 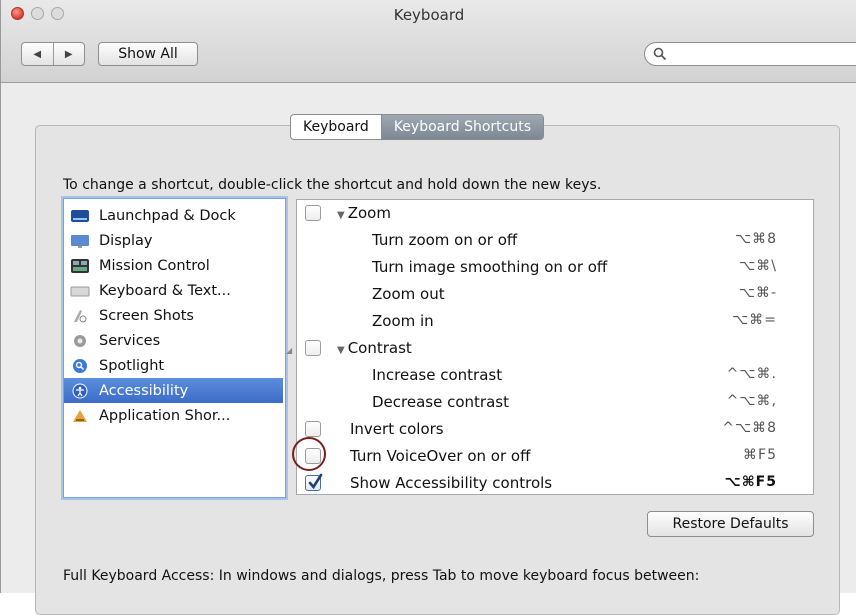 I want to click on mission-control-icon, so click(x=80, y=266).